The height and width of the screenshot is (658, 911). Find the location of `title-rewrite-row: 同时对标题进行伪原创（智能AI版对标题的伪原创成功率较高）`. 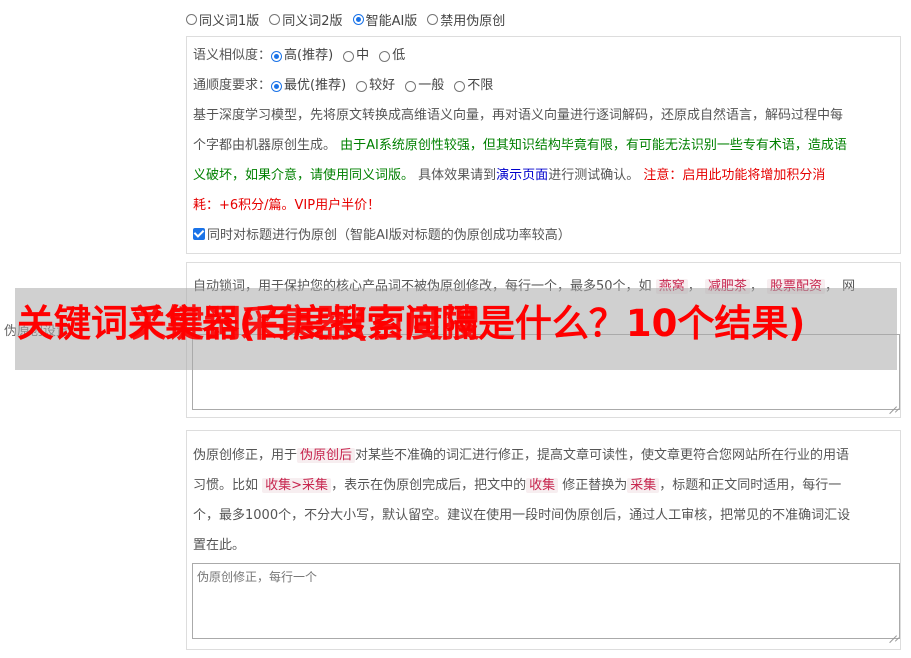

title-rewrite-row: 同时对标题进行伪原创（智能AI版对标题的伪原创成功率较高） is located at coordinates (543, 236).